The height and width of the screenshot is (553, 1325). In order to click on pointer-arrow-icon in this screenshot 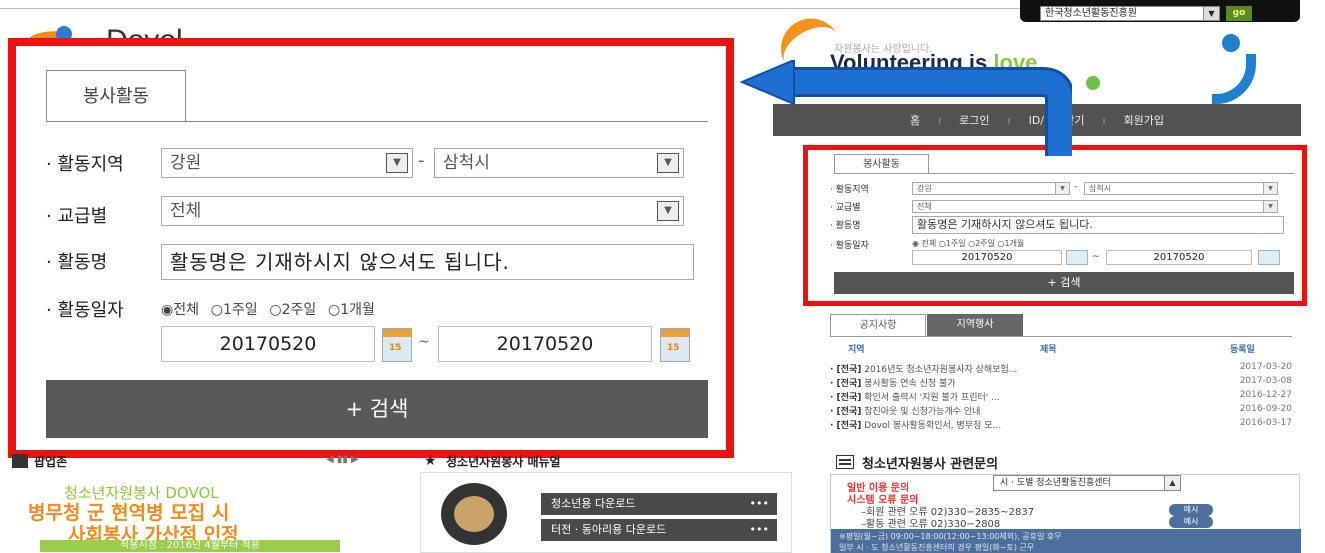, I will do `click(905, 108)`.